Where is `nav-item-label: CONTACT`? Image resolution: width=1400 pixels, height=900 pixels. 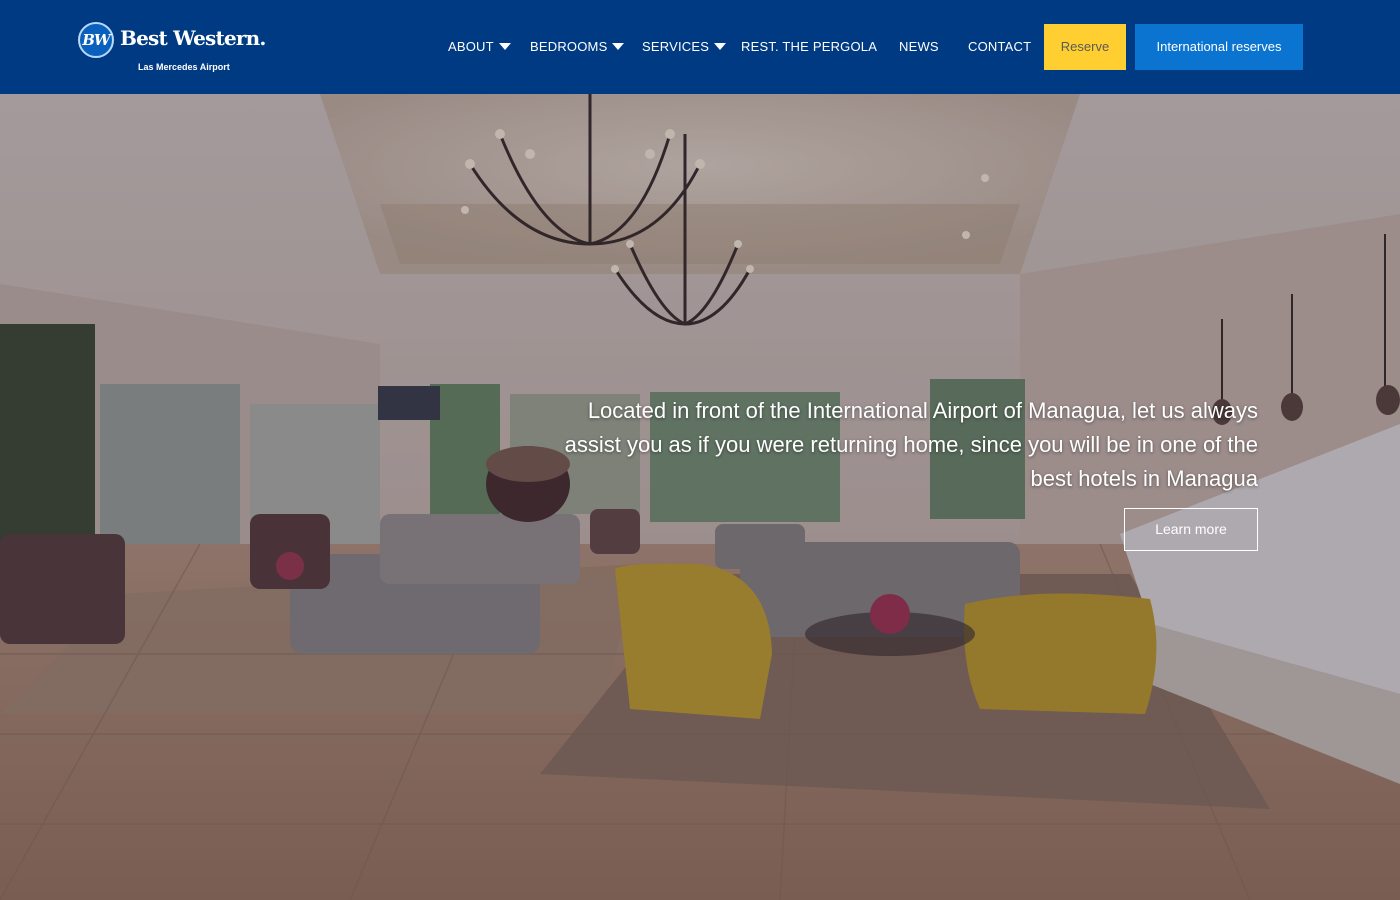
nav-item-label: CONTACT is located at coordinates (1000, 46).